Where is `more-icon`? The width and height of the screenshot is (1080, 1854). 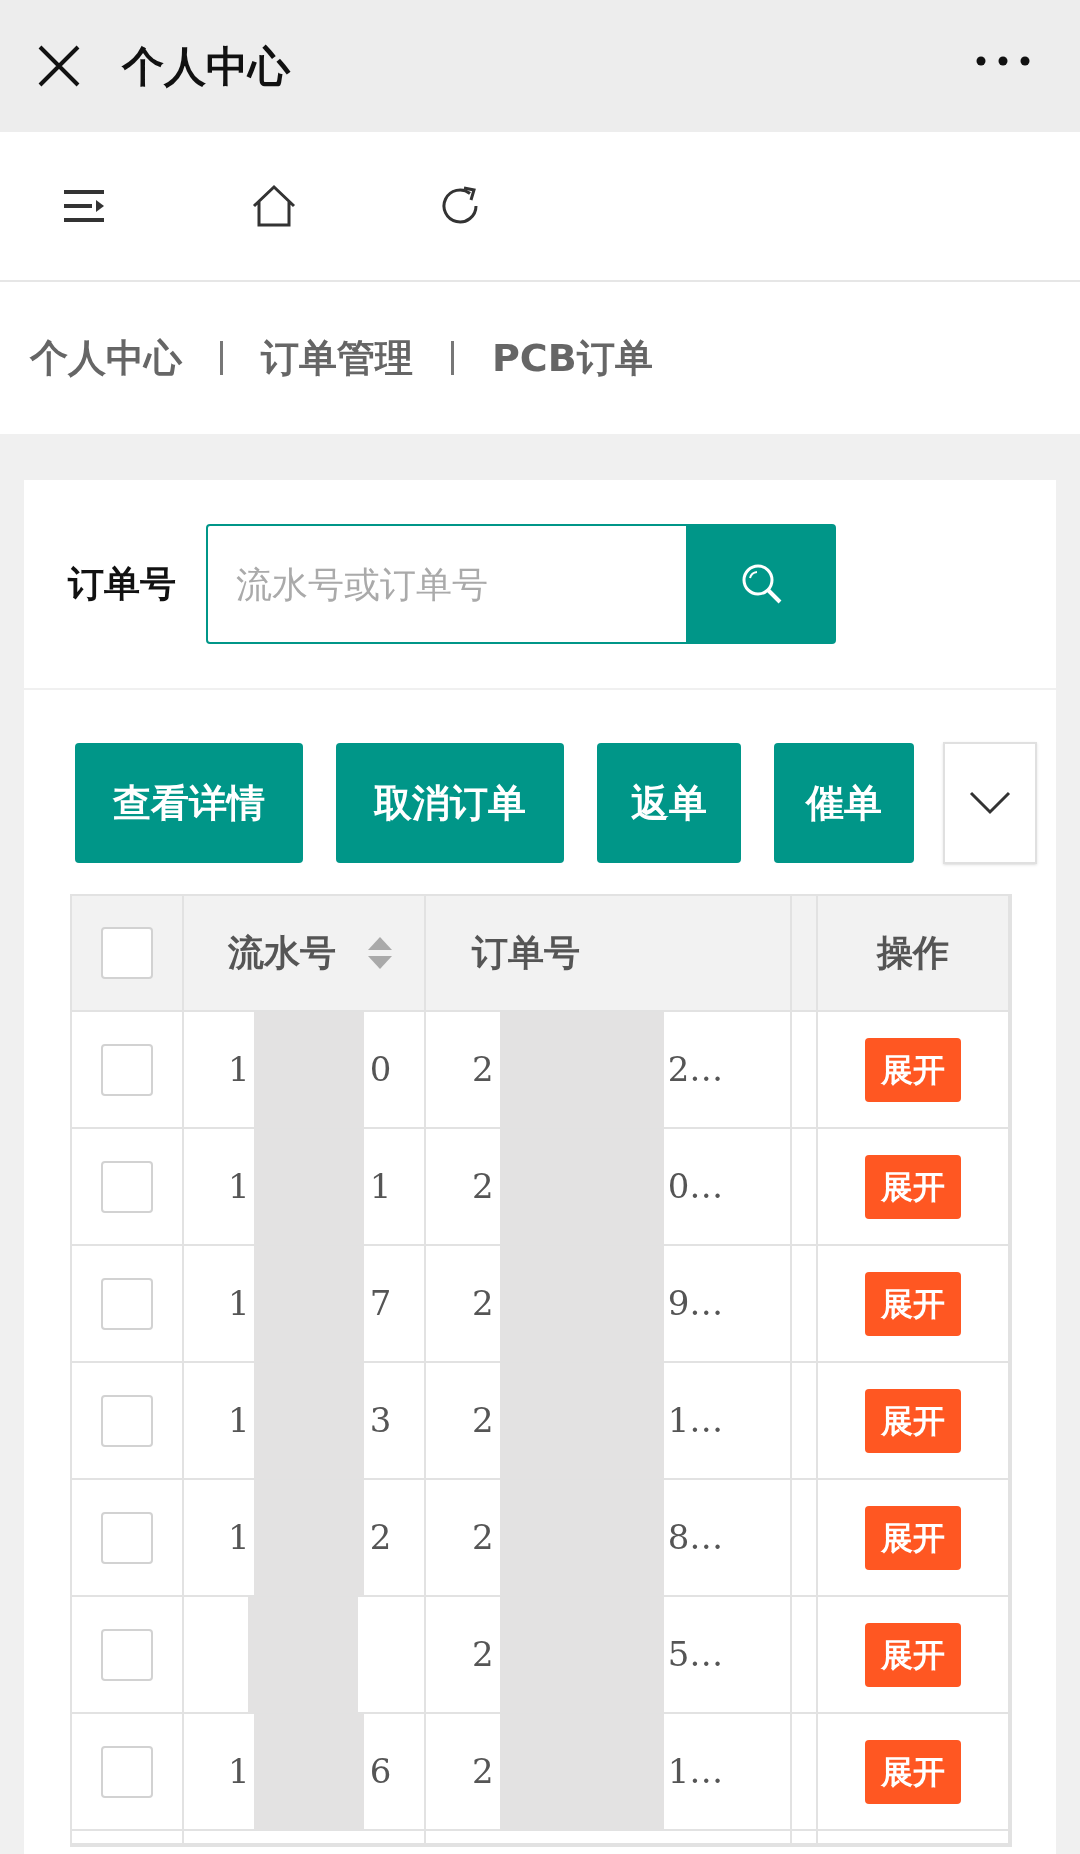 more-icon is located at coordinates (1003, 61).